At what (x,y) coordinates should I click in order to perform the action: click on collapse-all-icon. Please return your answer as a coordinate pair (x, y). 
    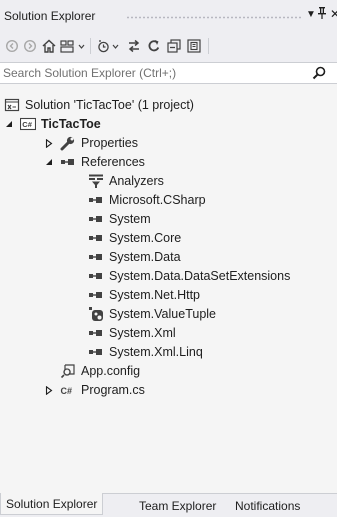
    Looking at the image, I should click on (174, 46).